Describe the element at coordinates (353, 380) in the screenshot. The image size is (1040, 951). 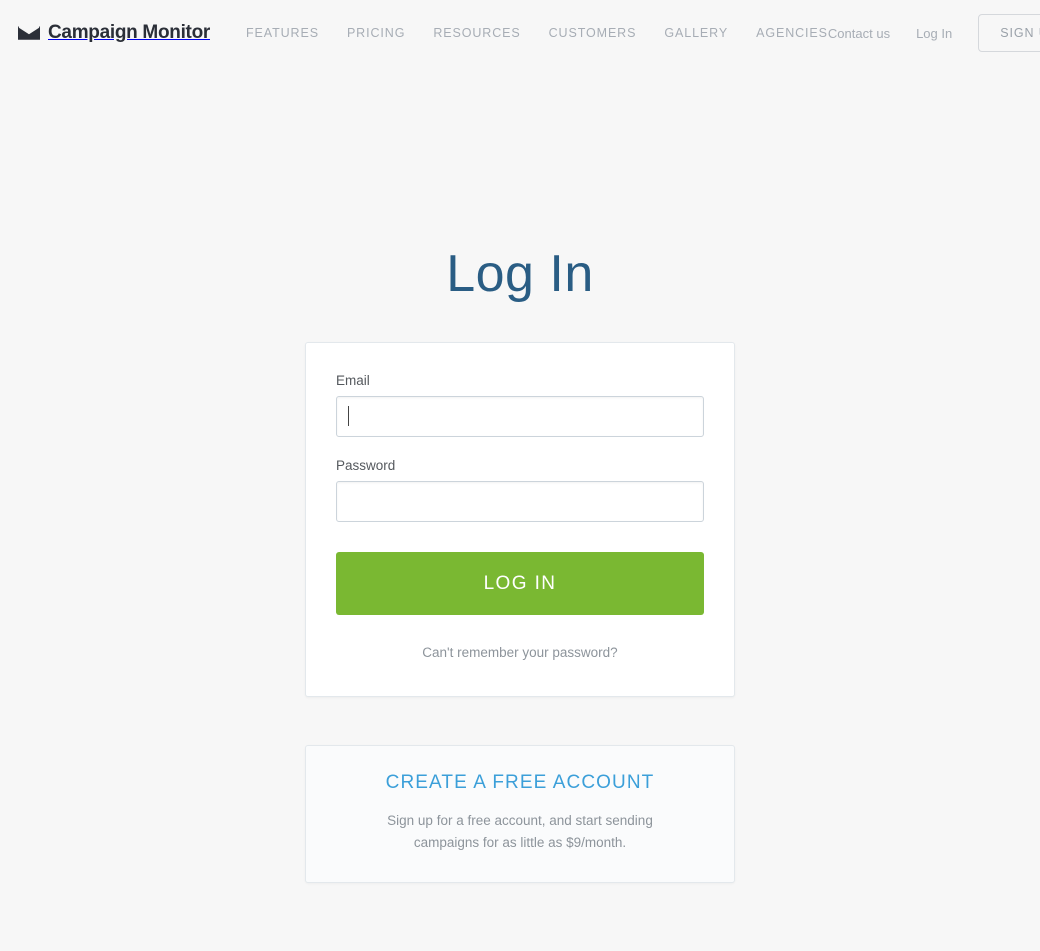
I see `email-label: Email` at that location.